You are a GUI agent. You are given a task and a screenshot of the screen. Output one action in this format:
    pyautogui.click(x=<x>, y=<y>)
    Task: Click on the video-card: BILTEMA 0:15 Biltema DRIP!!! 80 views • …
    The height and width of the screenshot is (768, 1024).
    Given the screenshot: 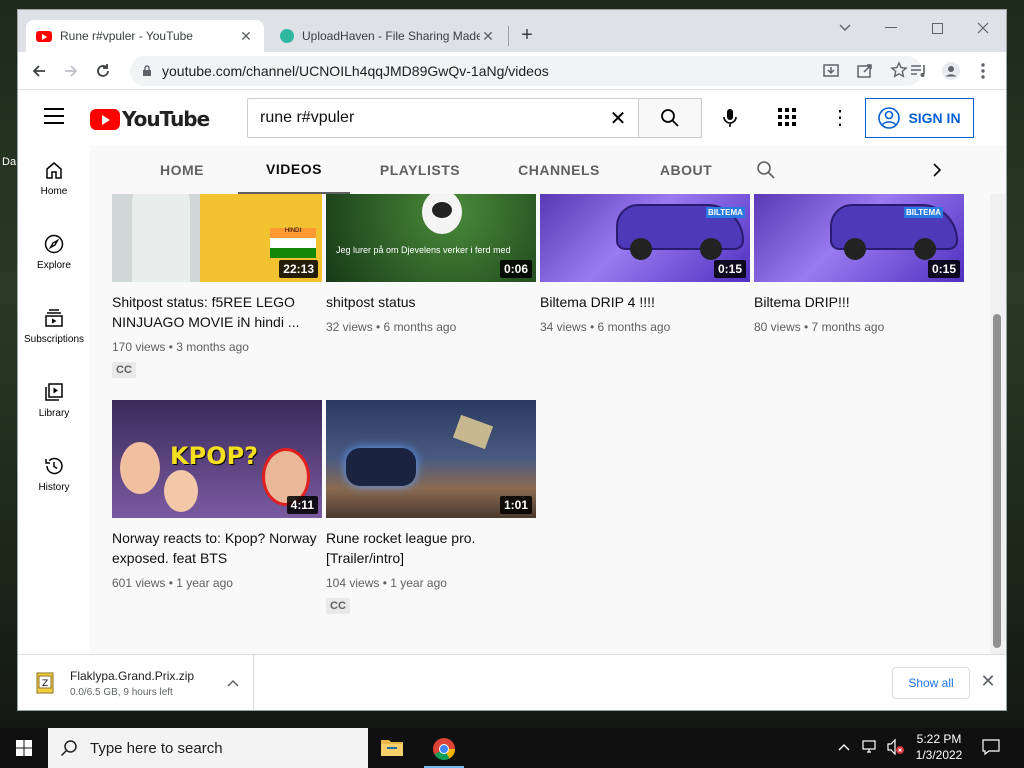 What is the action you would take?
    pyautogui.click(x=859, y=264)
    